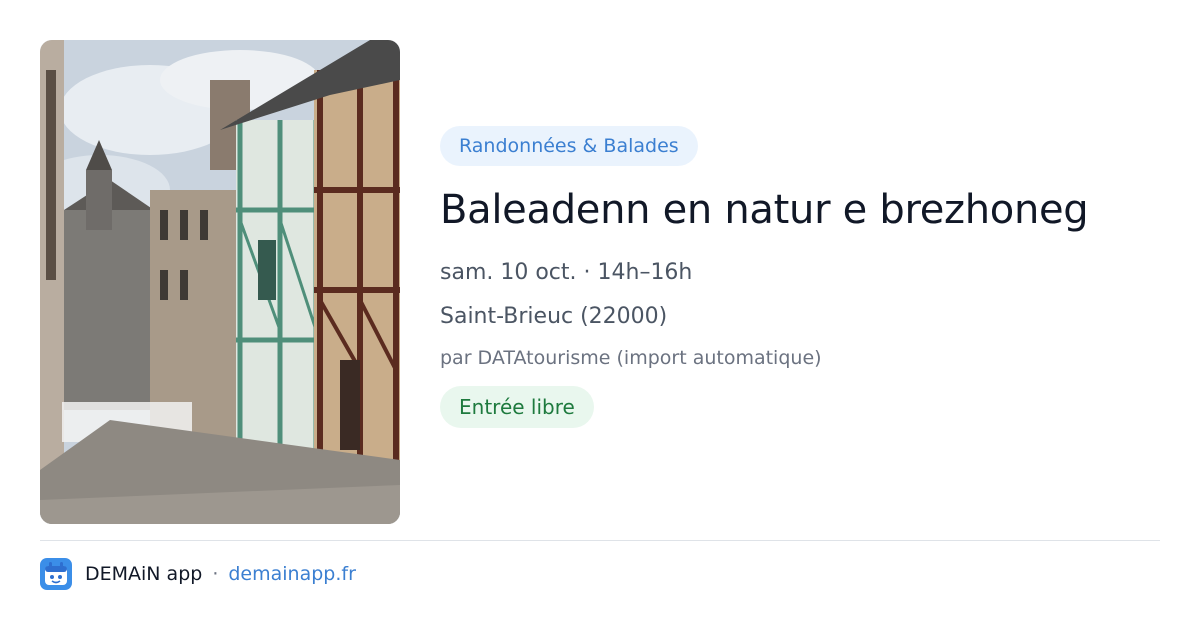 This screenshot has height=630, width=1200. I want to click on event-organizer: par DATAtourisme (import automatique), so click(631, 358).